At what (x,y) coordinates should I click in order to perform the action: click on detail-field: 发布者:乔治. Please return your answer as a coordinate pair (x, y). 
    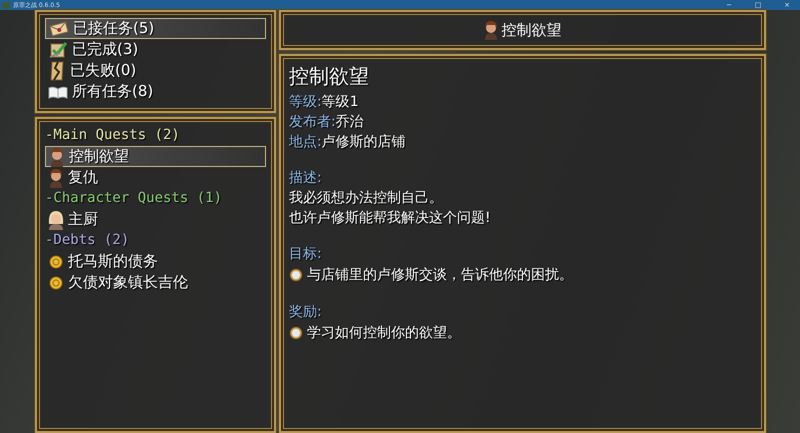
    Looking at the image, I should click on (522, 122).